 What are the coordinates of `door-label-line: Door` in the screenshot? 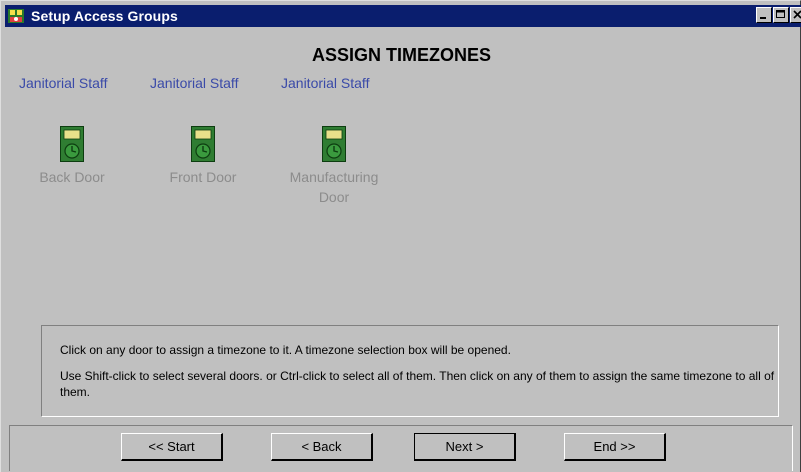 It's located at (334, 197).